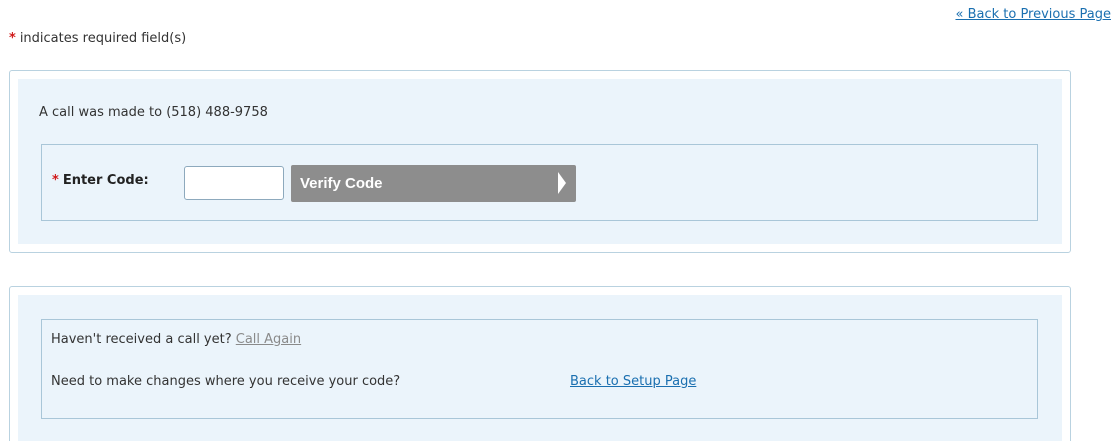  Describe the element at coordinates (103, 38) in the screenshot. I see `required-note-text: indicates required field(s)` at that location.